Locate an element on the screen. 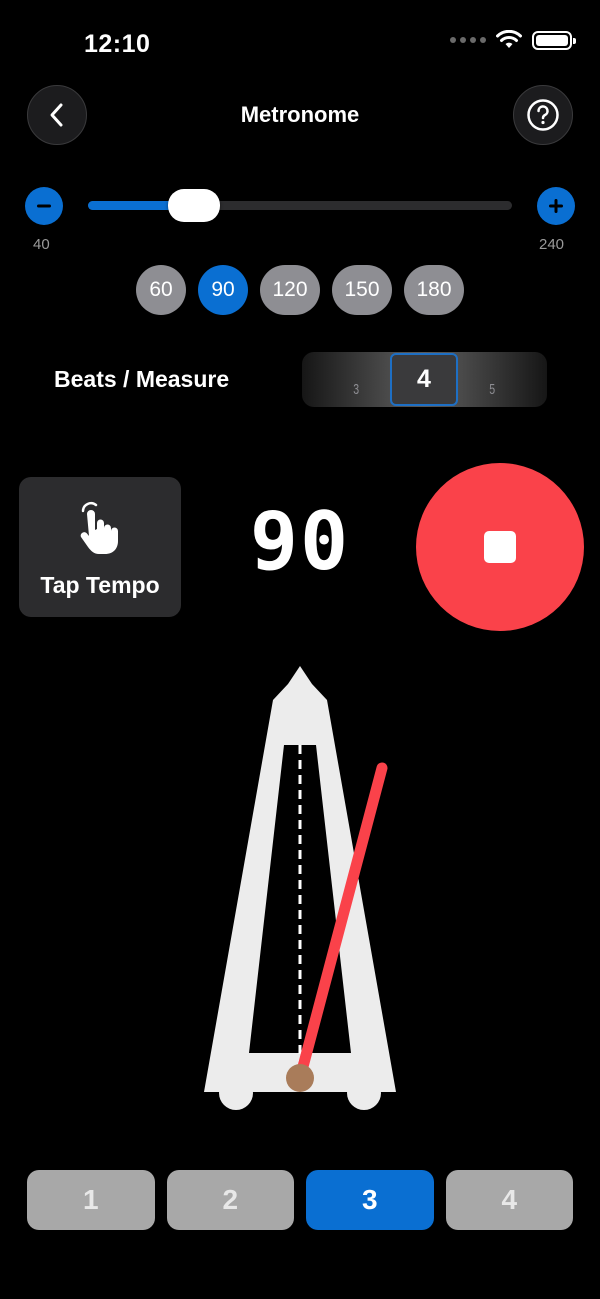 The image size is (600, 1299). preset-120-button: 120 is located at coordinates (290, 290).